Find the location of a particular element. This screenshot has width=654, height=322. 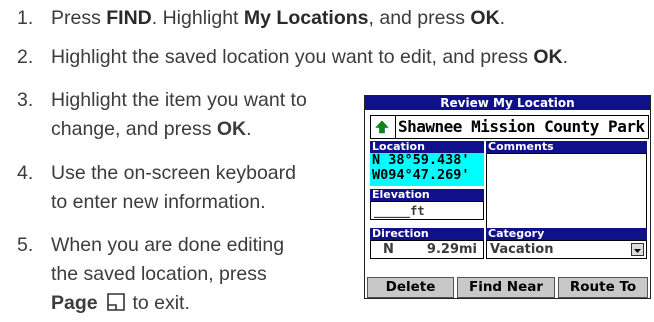

step-text: . Highlight is located at coordinates (197, 18).